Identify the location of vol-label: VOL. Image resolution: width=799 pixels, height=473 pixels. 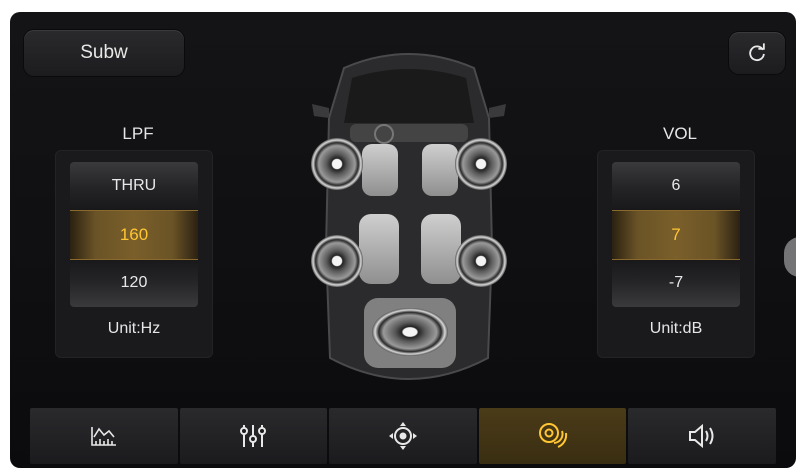
(680, 133).